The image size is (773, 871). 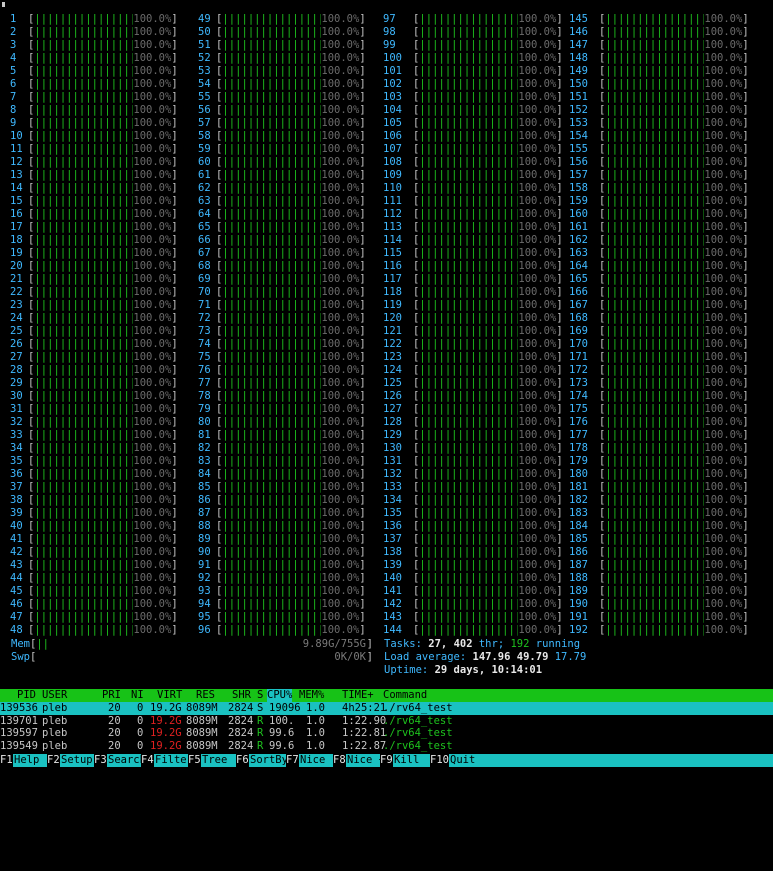 What do you see at coordinates (204, 136) in the screenshot?
I see `cpu-label: 58` at bounding box center [204, 136].